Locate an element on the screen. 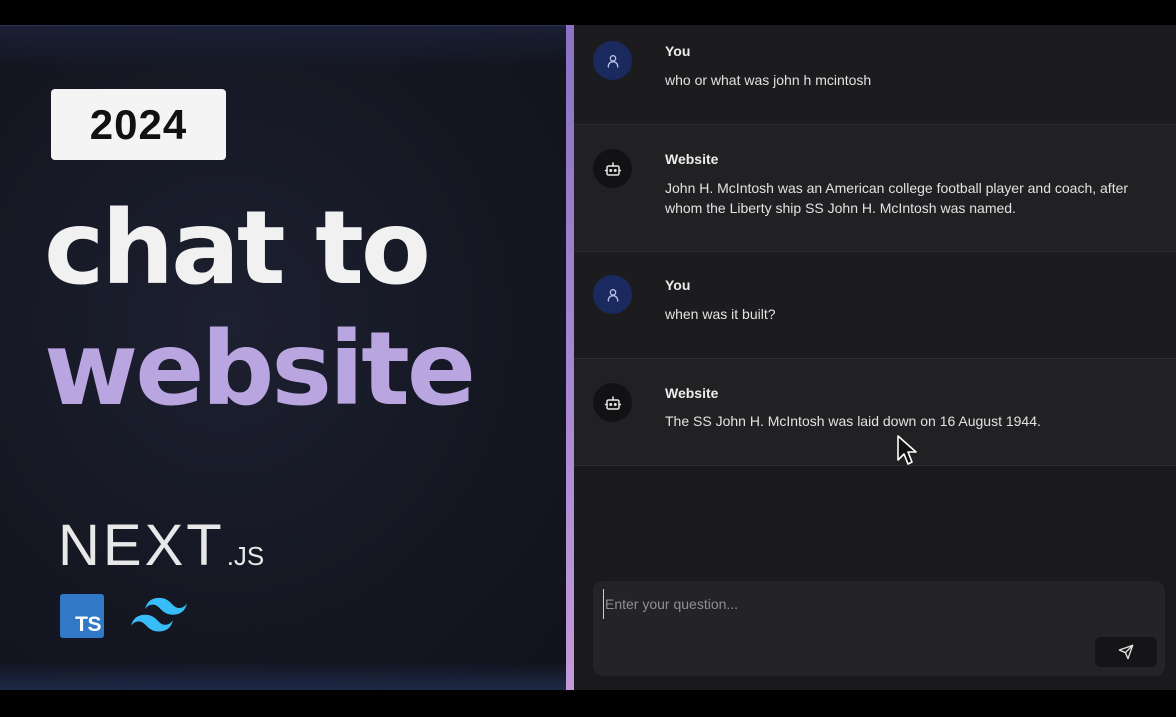 The image size is (1176, 717). typescript-icon-label: TS is located at coordinates (88, 624).